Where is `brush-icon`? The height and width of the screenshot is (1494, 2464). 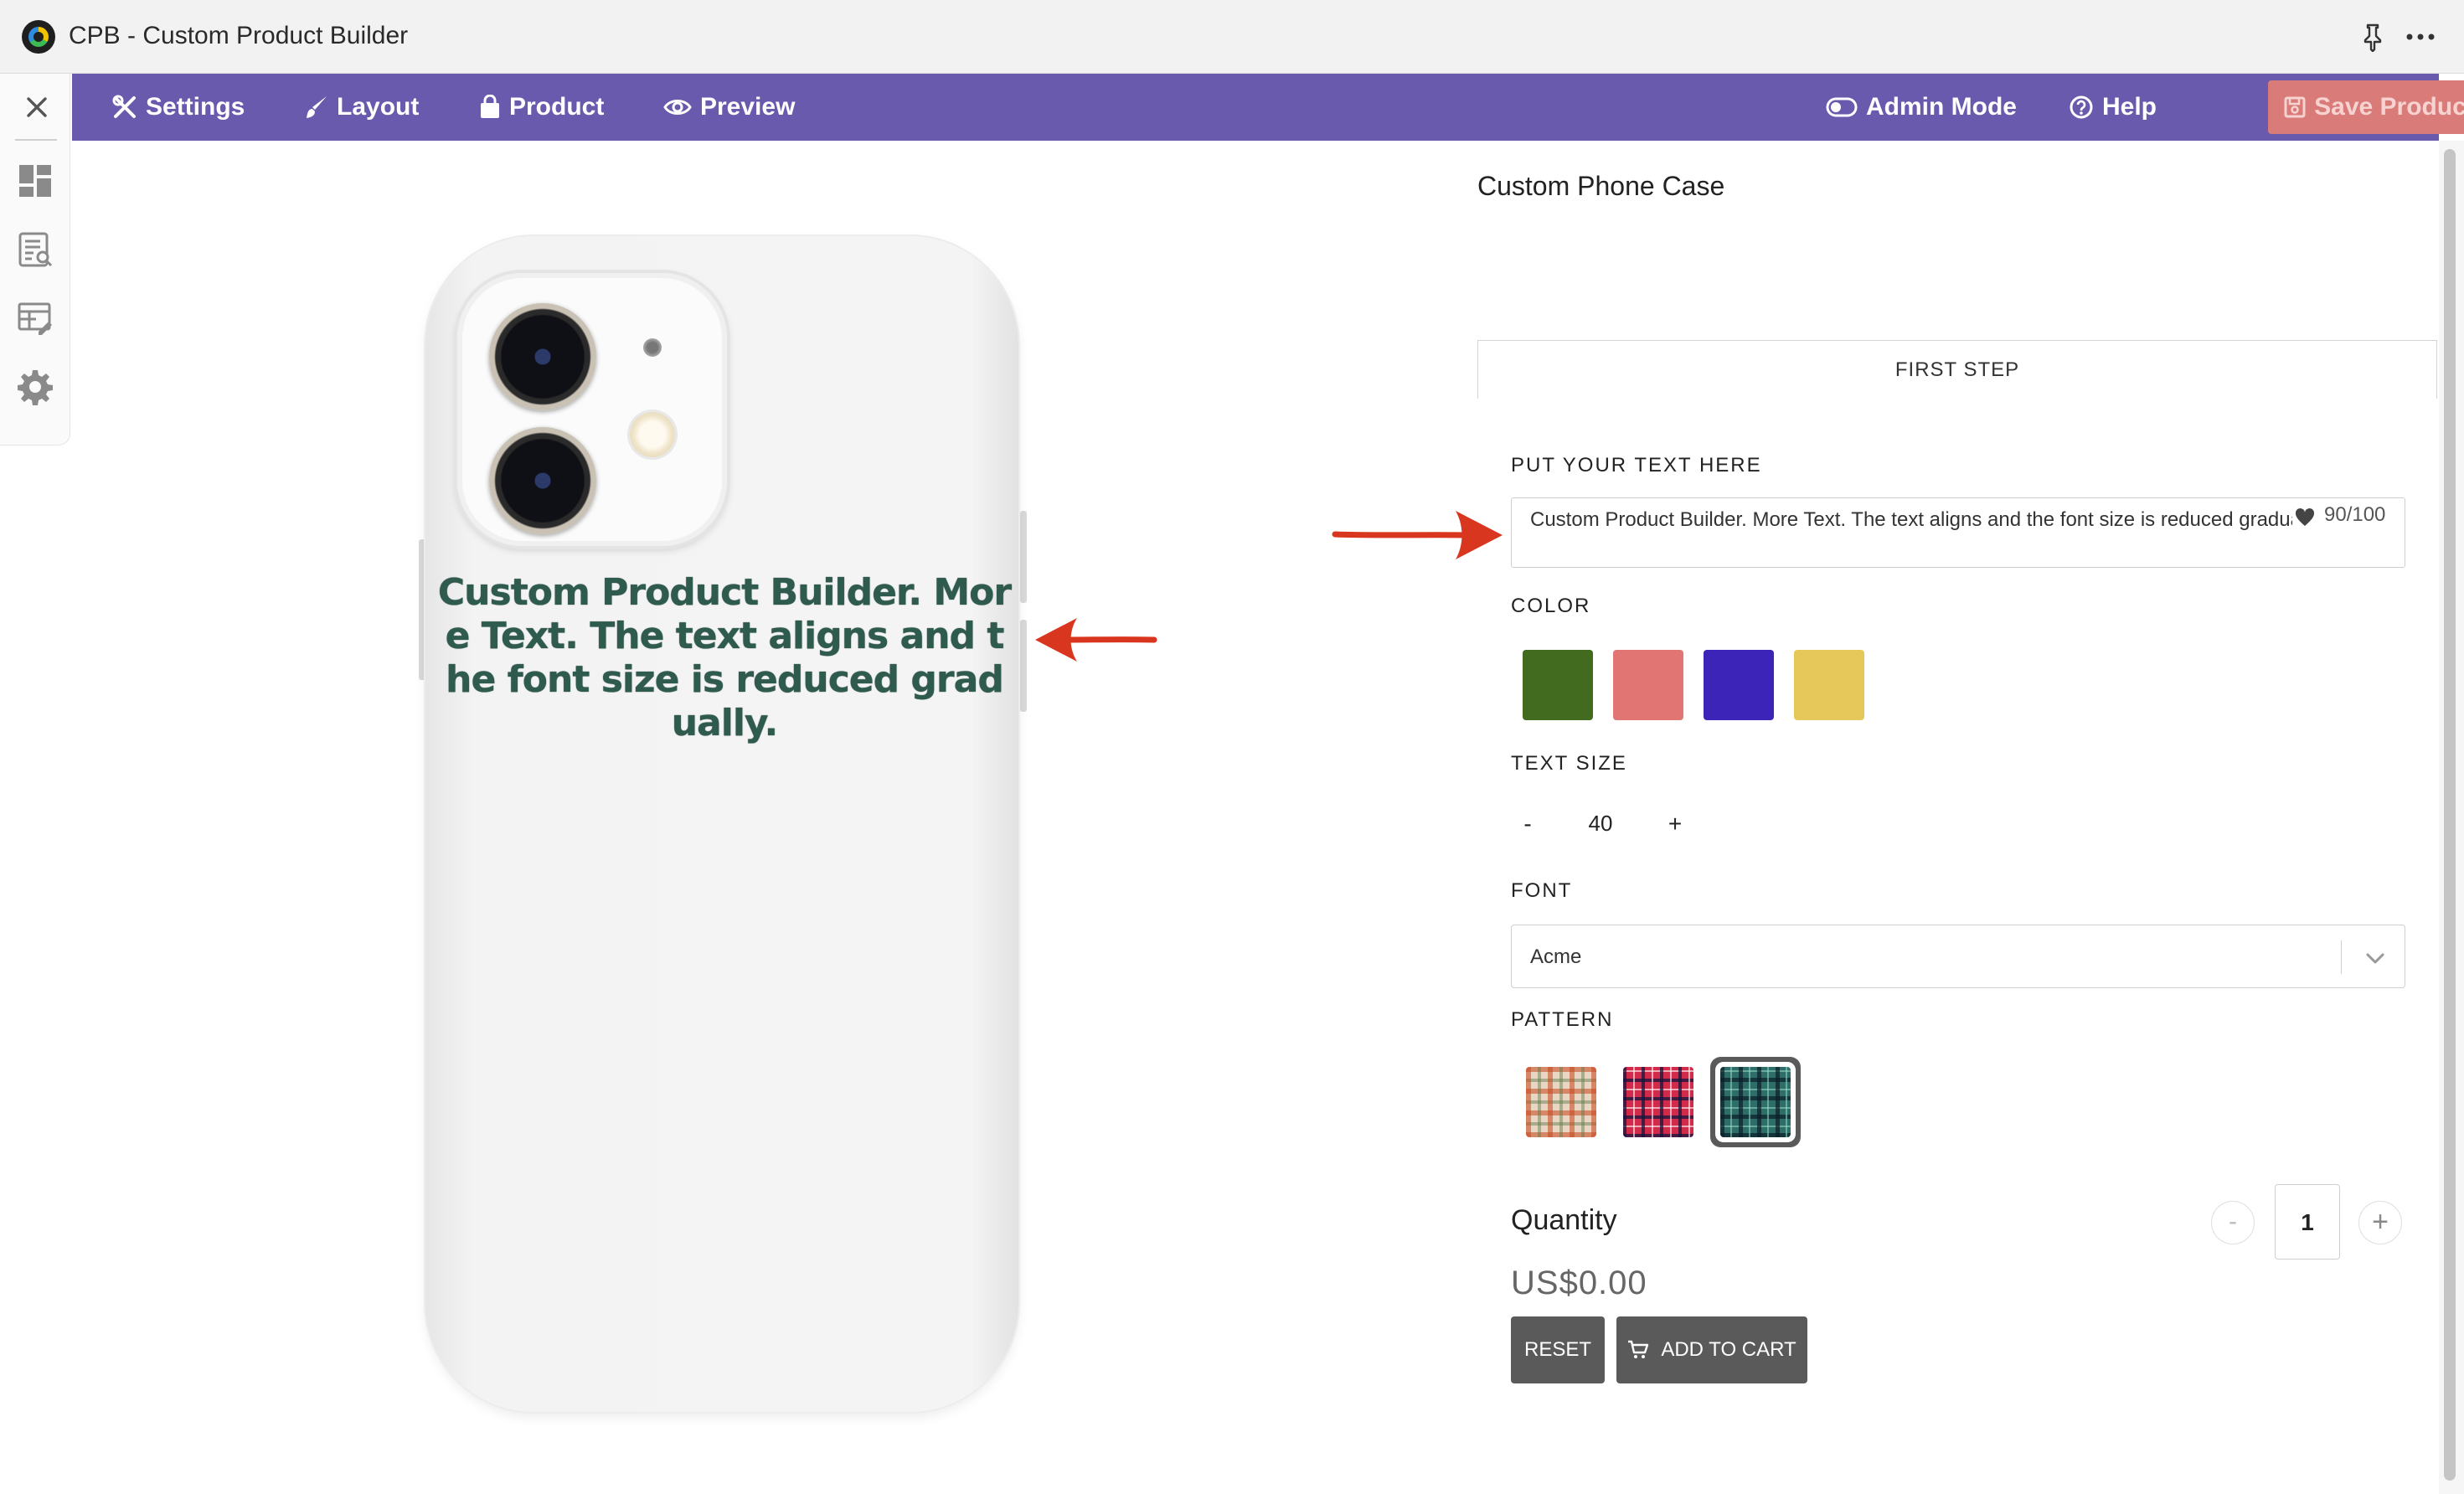
brush-icon is located at coordinates (317, 107).